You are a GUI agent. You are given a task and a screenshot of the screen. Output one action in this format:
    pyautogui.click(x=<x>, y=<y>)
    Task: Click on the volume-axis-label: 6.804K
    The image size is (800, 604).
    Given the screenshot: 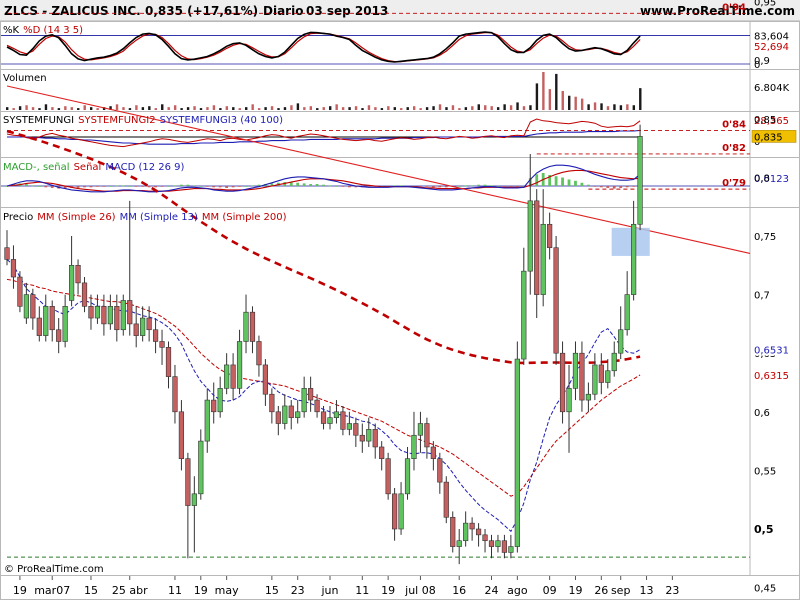 What is the action you would take?
    pyautogui.click(x=772, y=88)
    